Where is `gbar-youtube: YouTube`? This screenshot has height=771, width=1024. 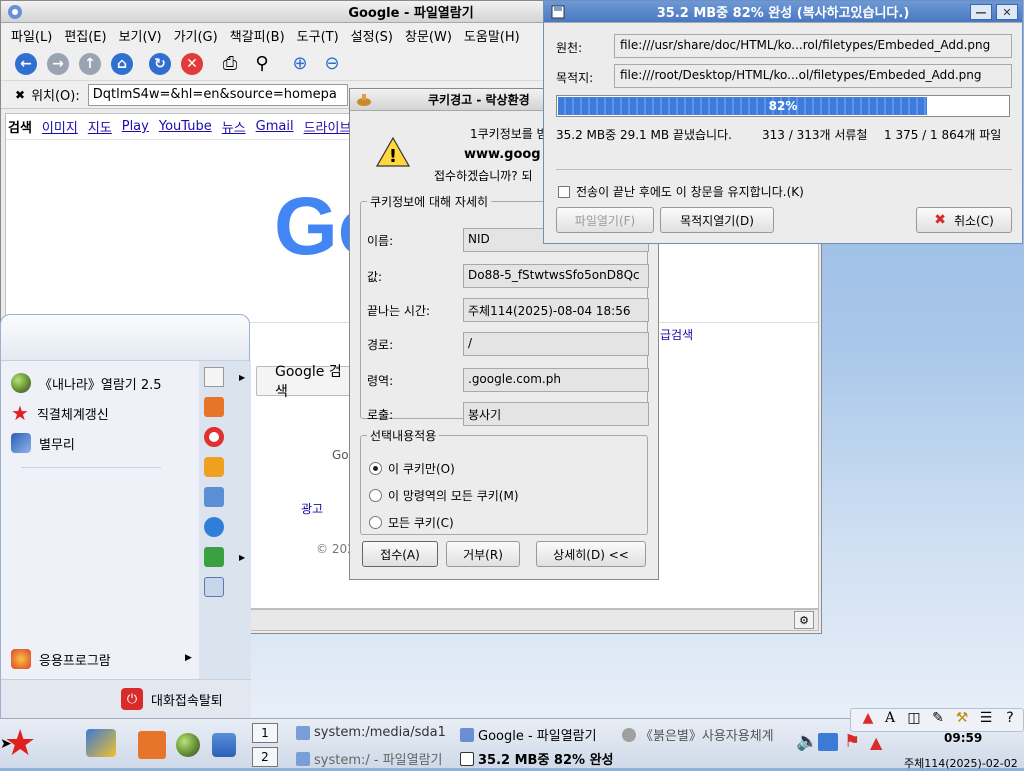
gbar-youtube: YouTube is located at coordinates (185, 126).